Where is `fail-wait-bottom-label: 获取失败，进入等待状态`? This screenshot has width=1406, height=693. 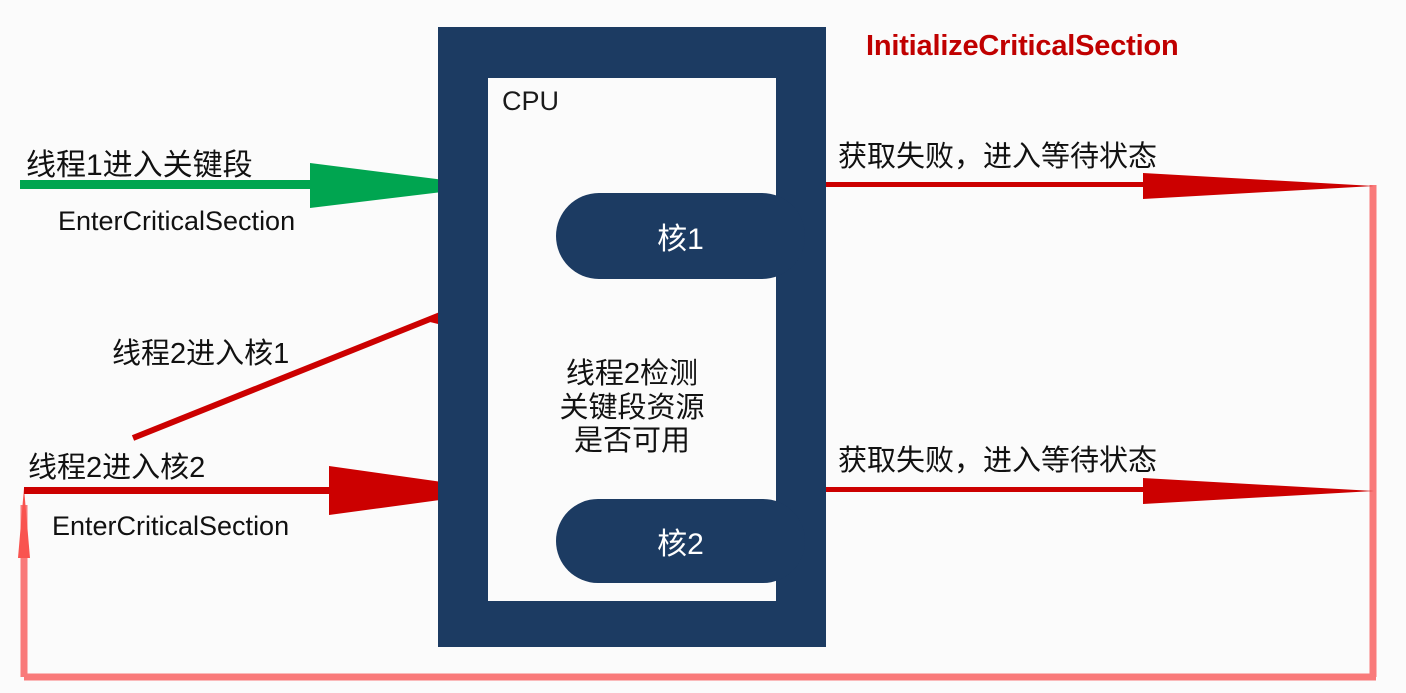
fail-wait-bottom-label: 获取失败，进入等待状态 is located at coordinates (998, 461).